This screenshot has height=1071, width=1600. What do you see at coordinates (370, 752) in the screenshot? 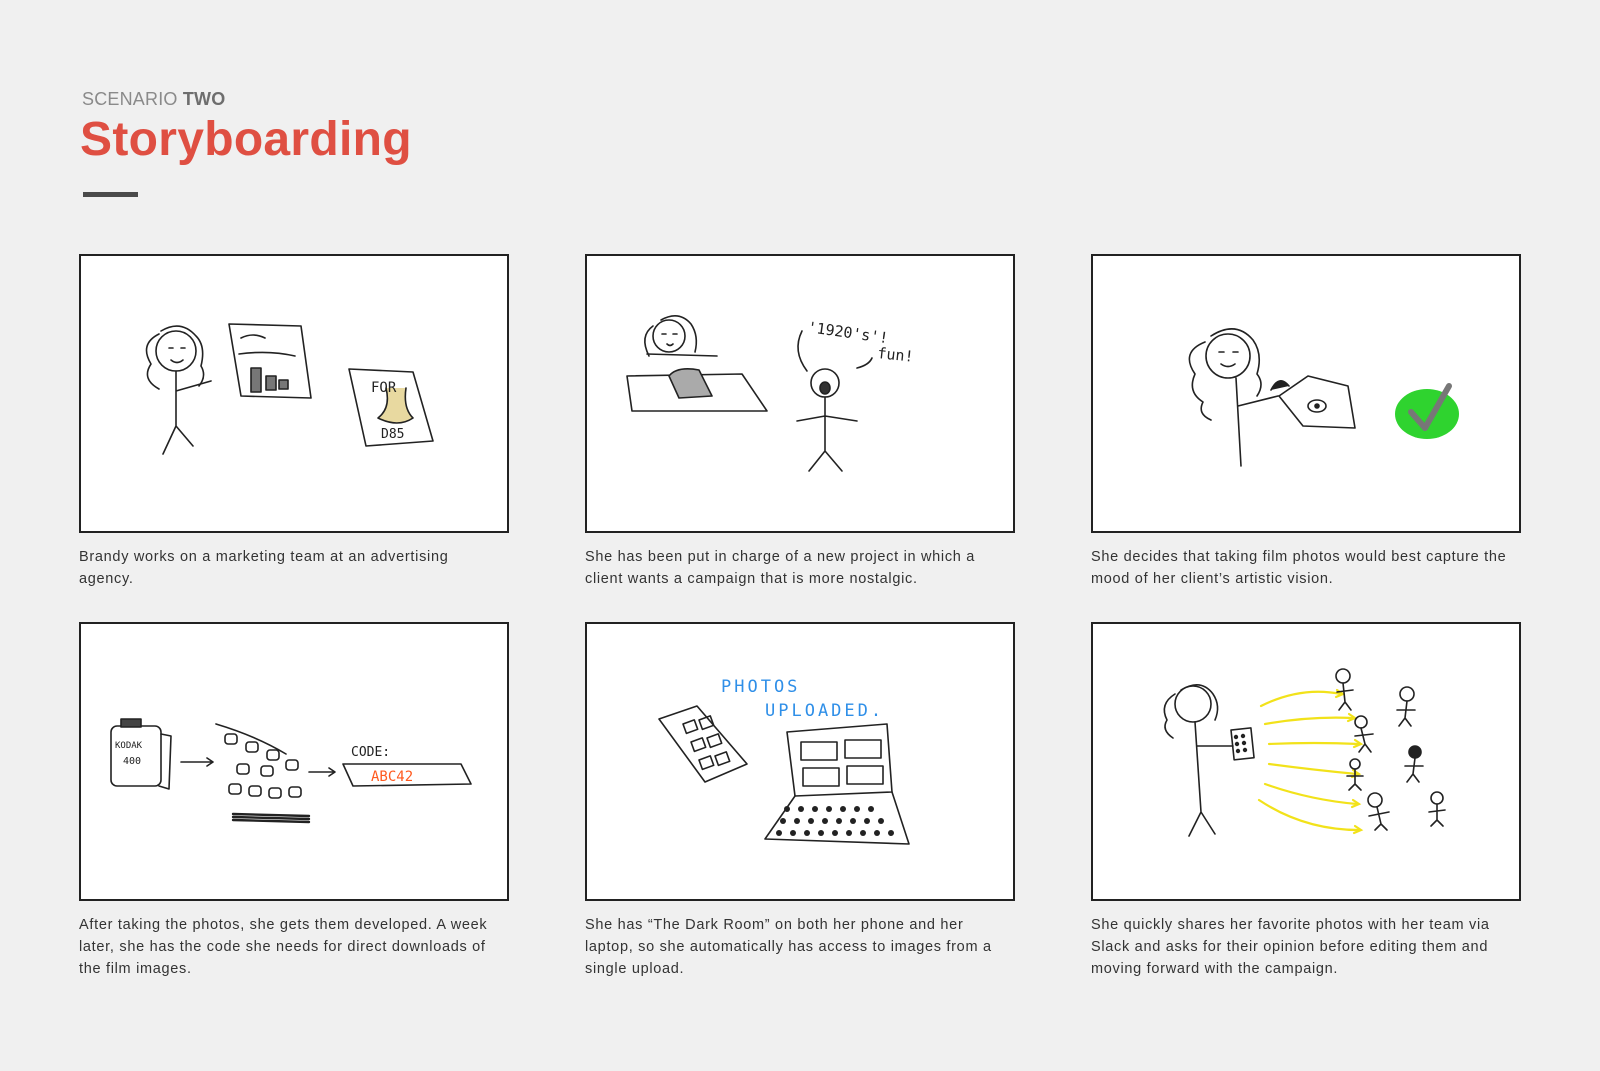
I see `sketch-label-code: CODE:` at bounding box center [370, 752].